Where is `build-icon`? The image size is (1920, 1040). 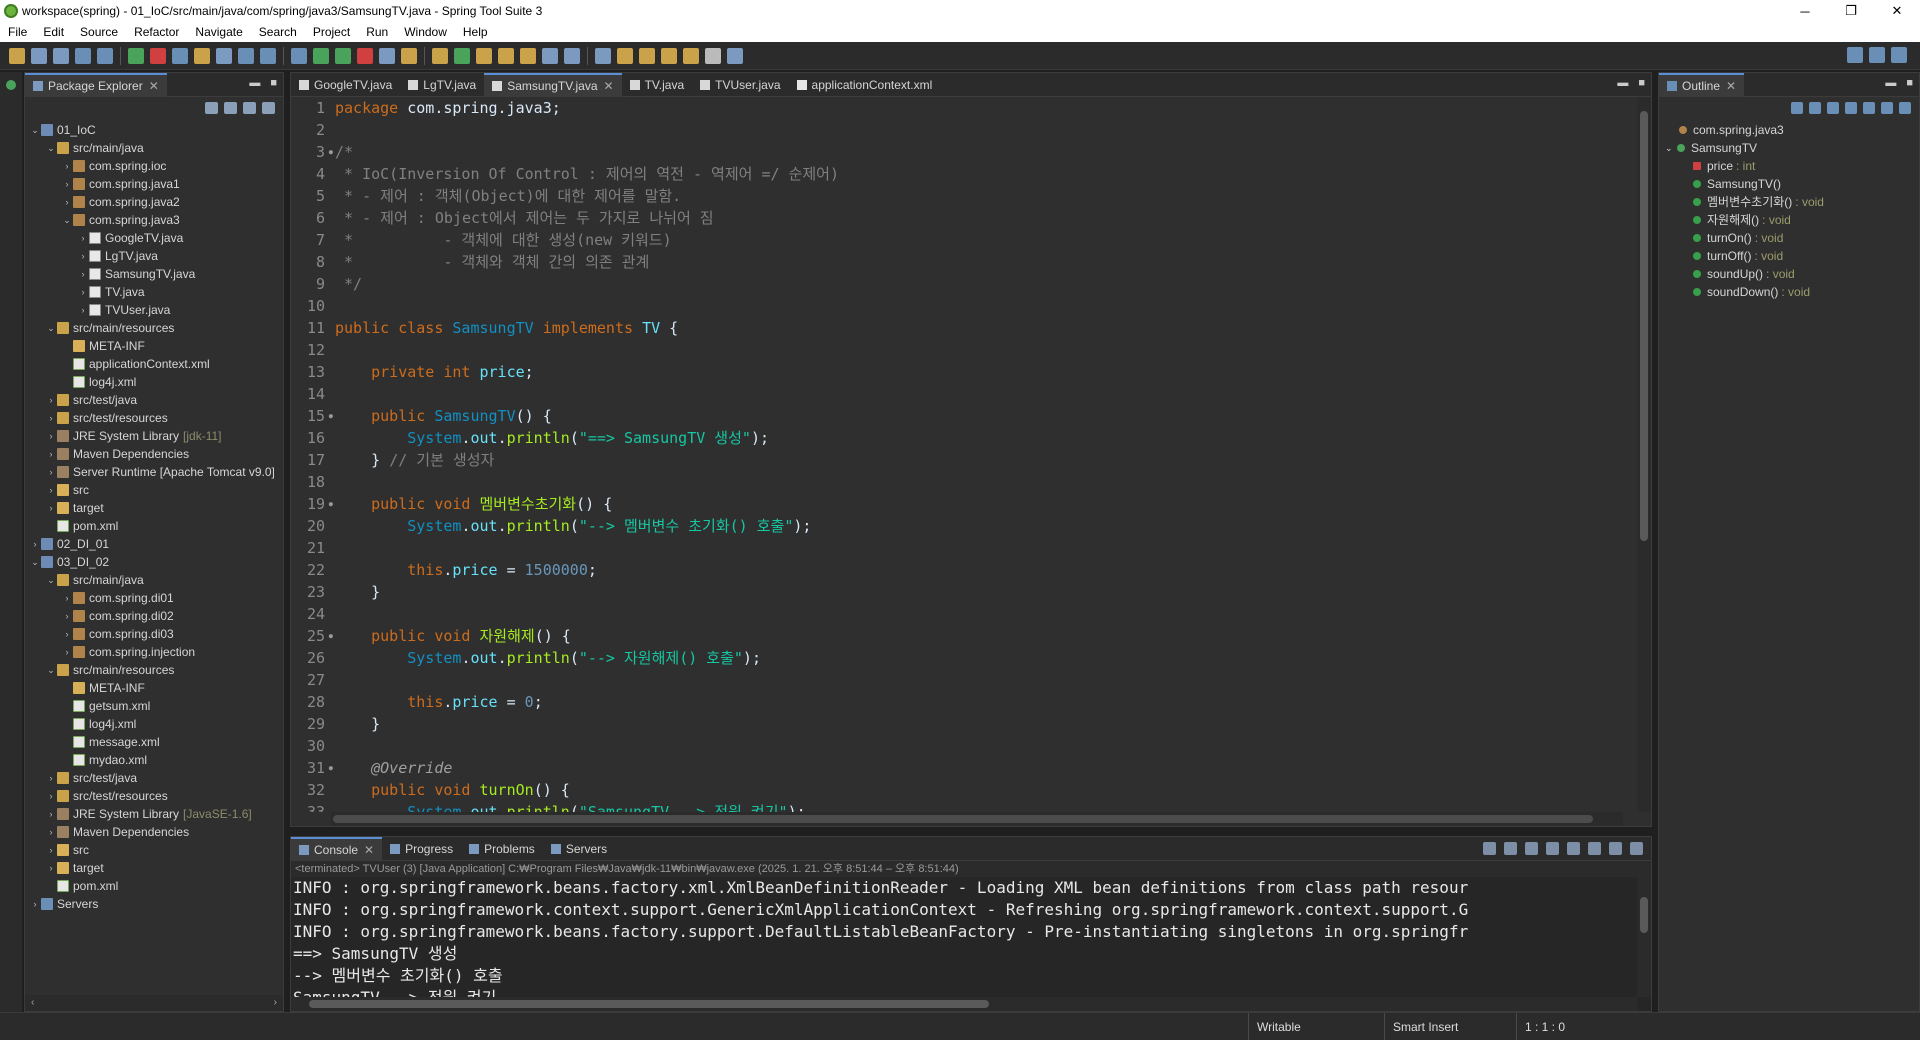
build-icon is located at coordinates (387, 55).